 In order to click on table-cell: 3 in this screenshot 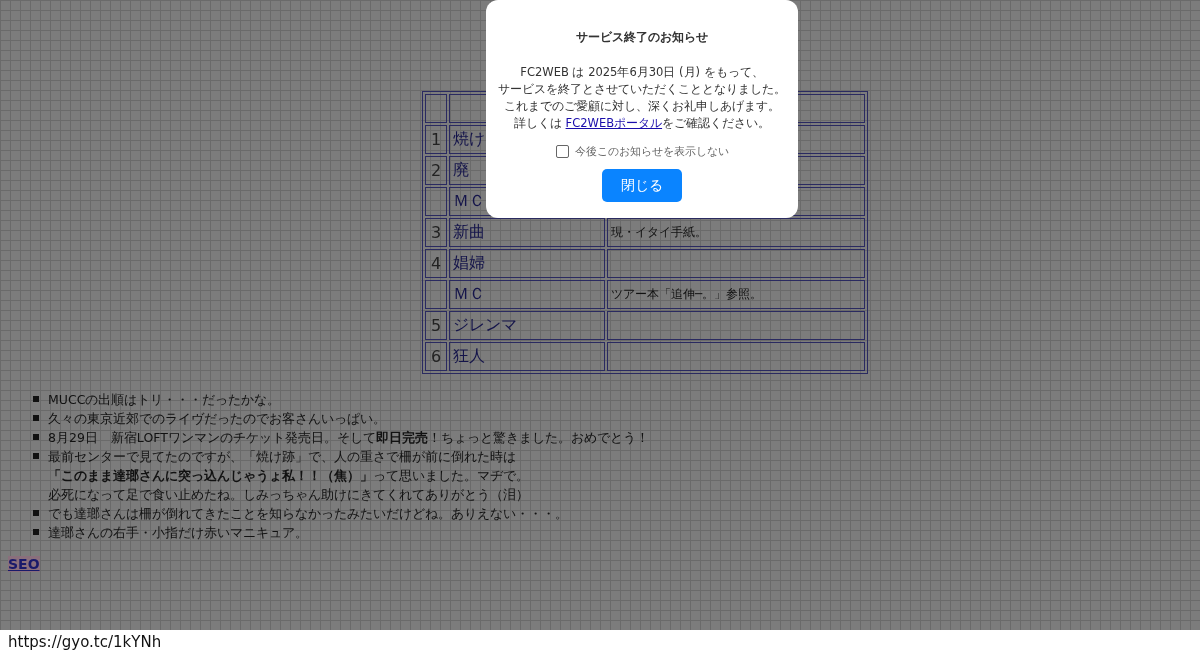, I will do `click(436, 232)`.